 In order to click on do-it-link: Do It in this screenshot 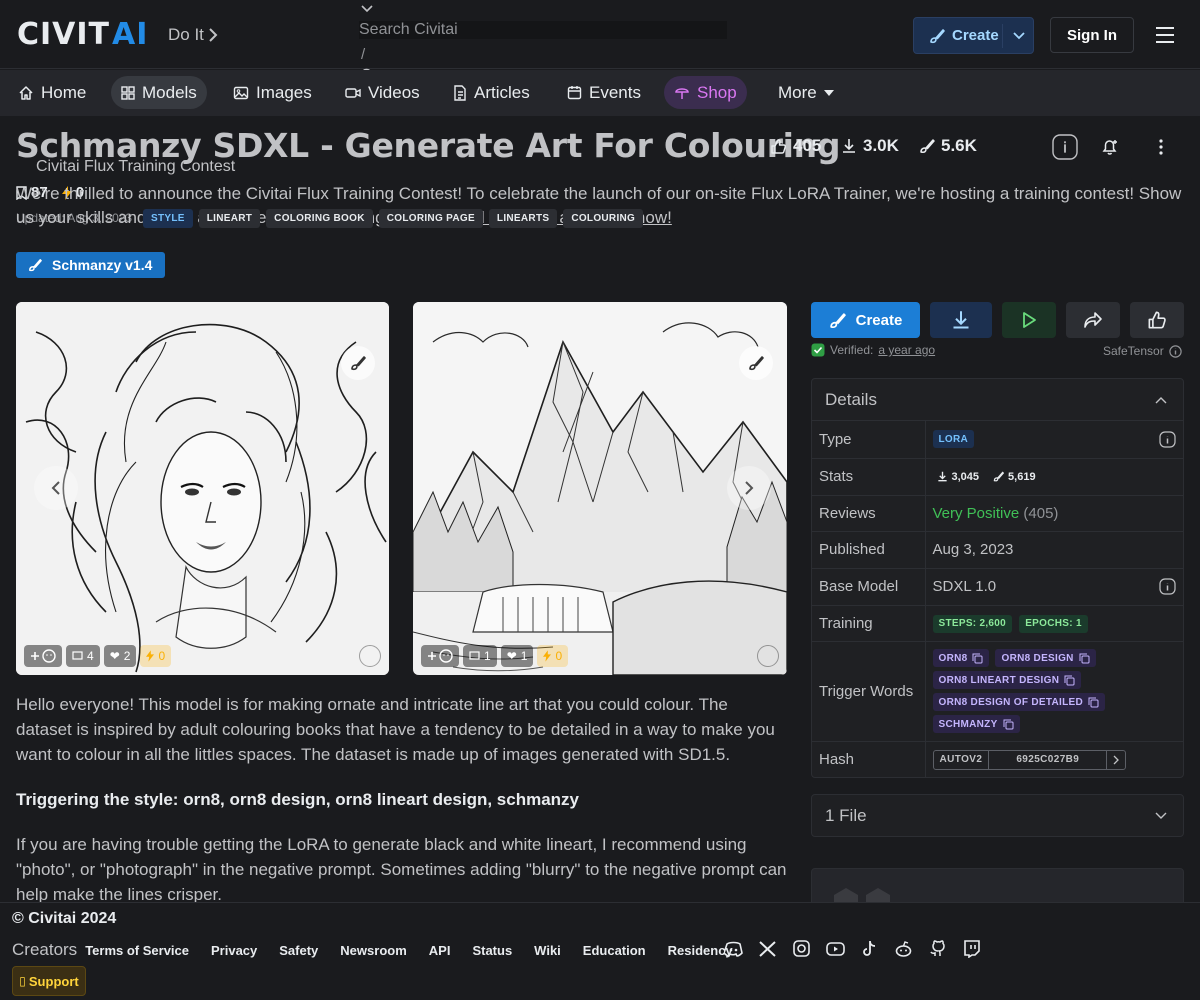, I will do `click(193, 35)`.